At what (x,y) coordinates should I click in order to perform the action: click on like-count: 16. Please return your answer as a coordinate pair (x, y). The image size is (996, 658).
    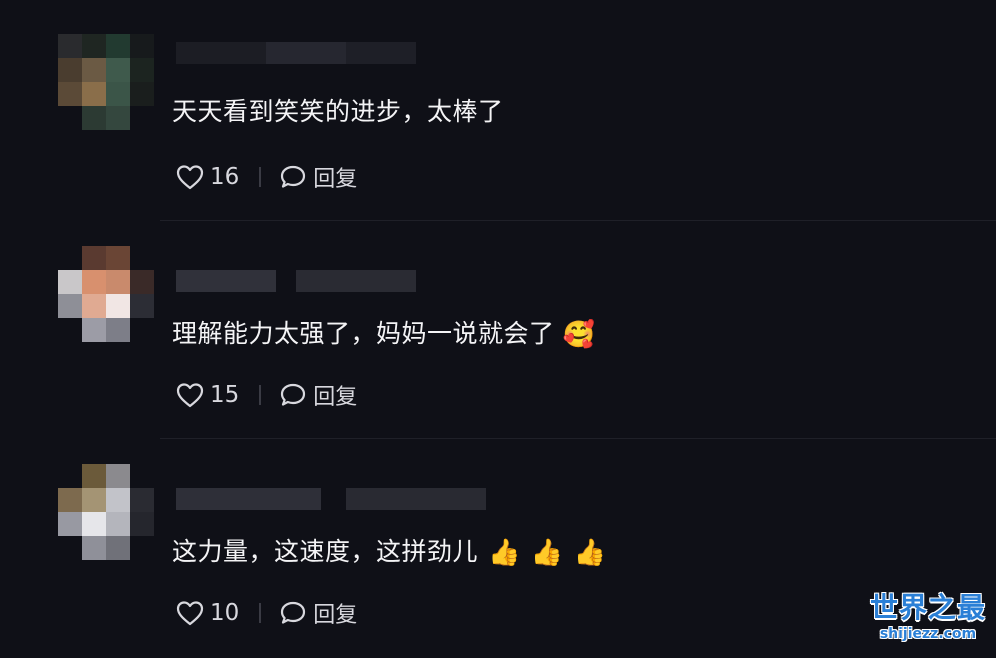
    Looking at the image, I should click on (225, 177).